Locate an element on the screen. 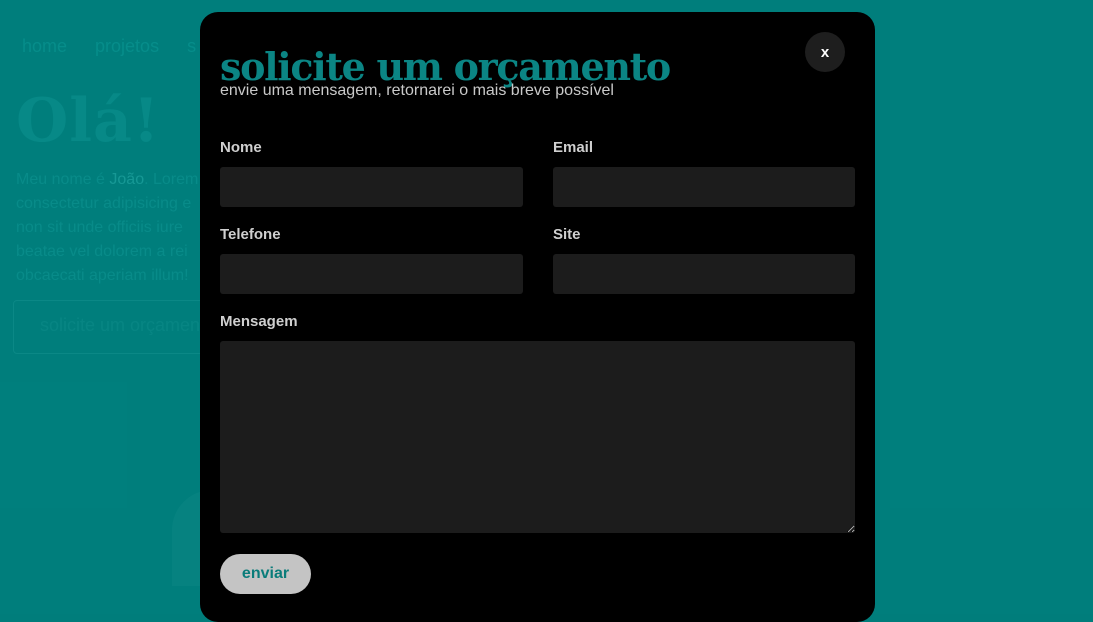 This screenshot has height=622, width=1093. phone-label: Telefone is located at coordinates (250, 234).